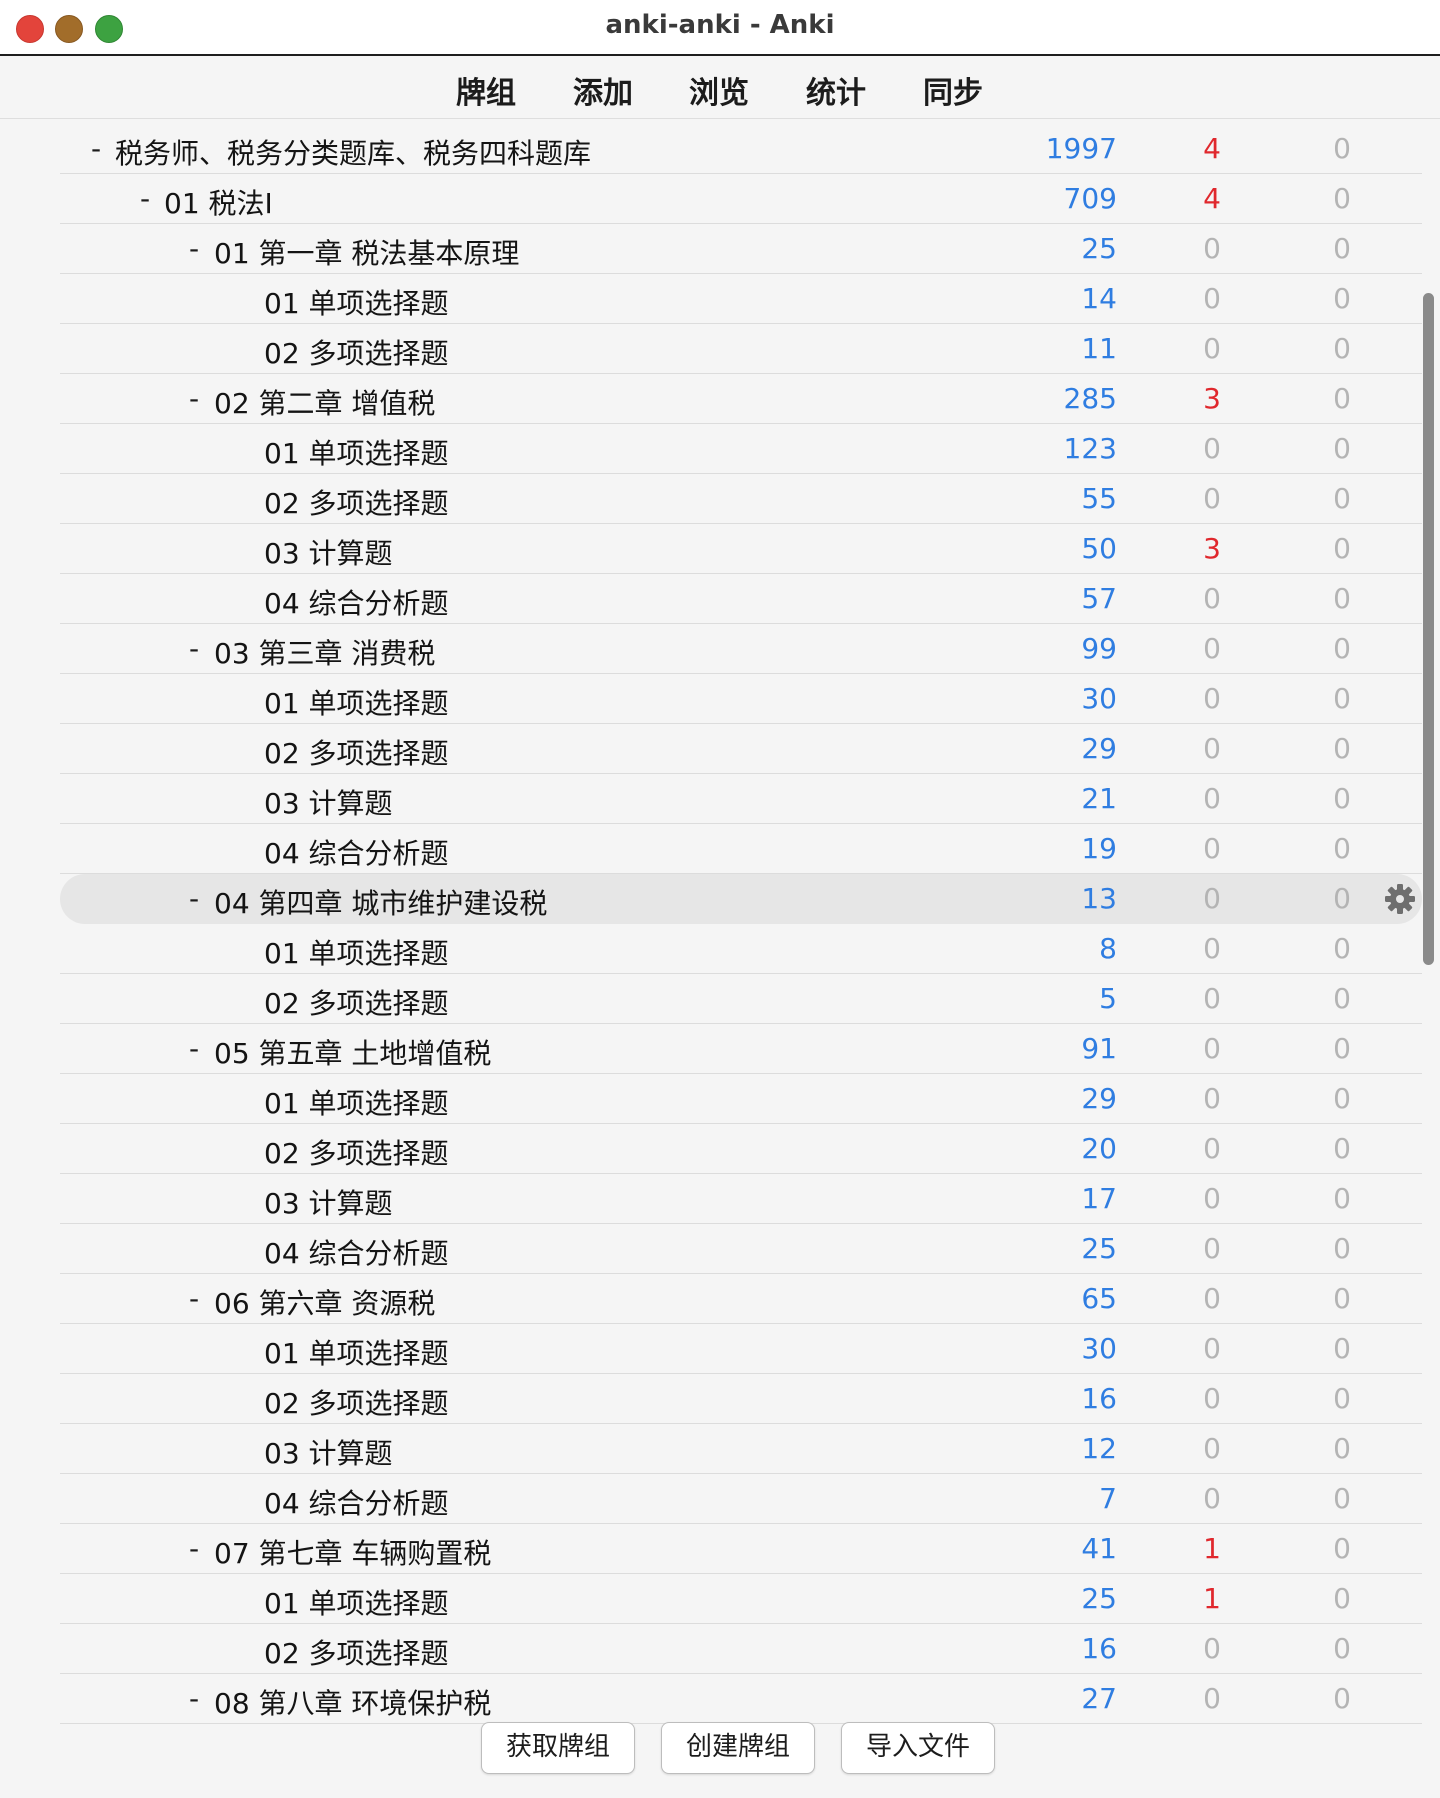 The height and width of the screenshot is (1798, 1440). I want to click on deck-row: -05 第五章 土地增值税 91 0 0, so click(741, 1049).